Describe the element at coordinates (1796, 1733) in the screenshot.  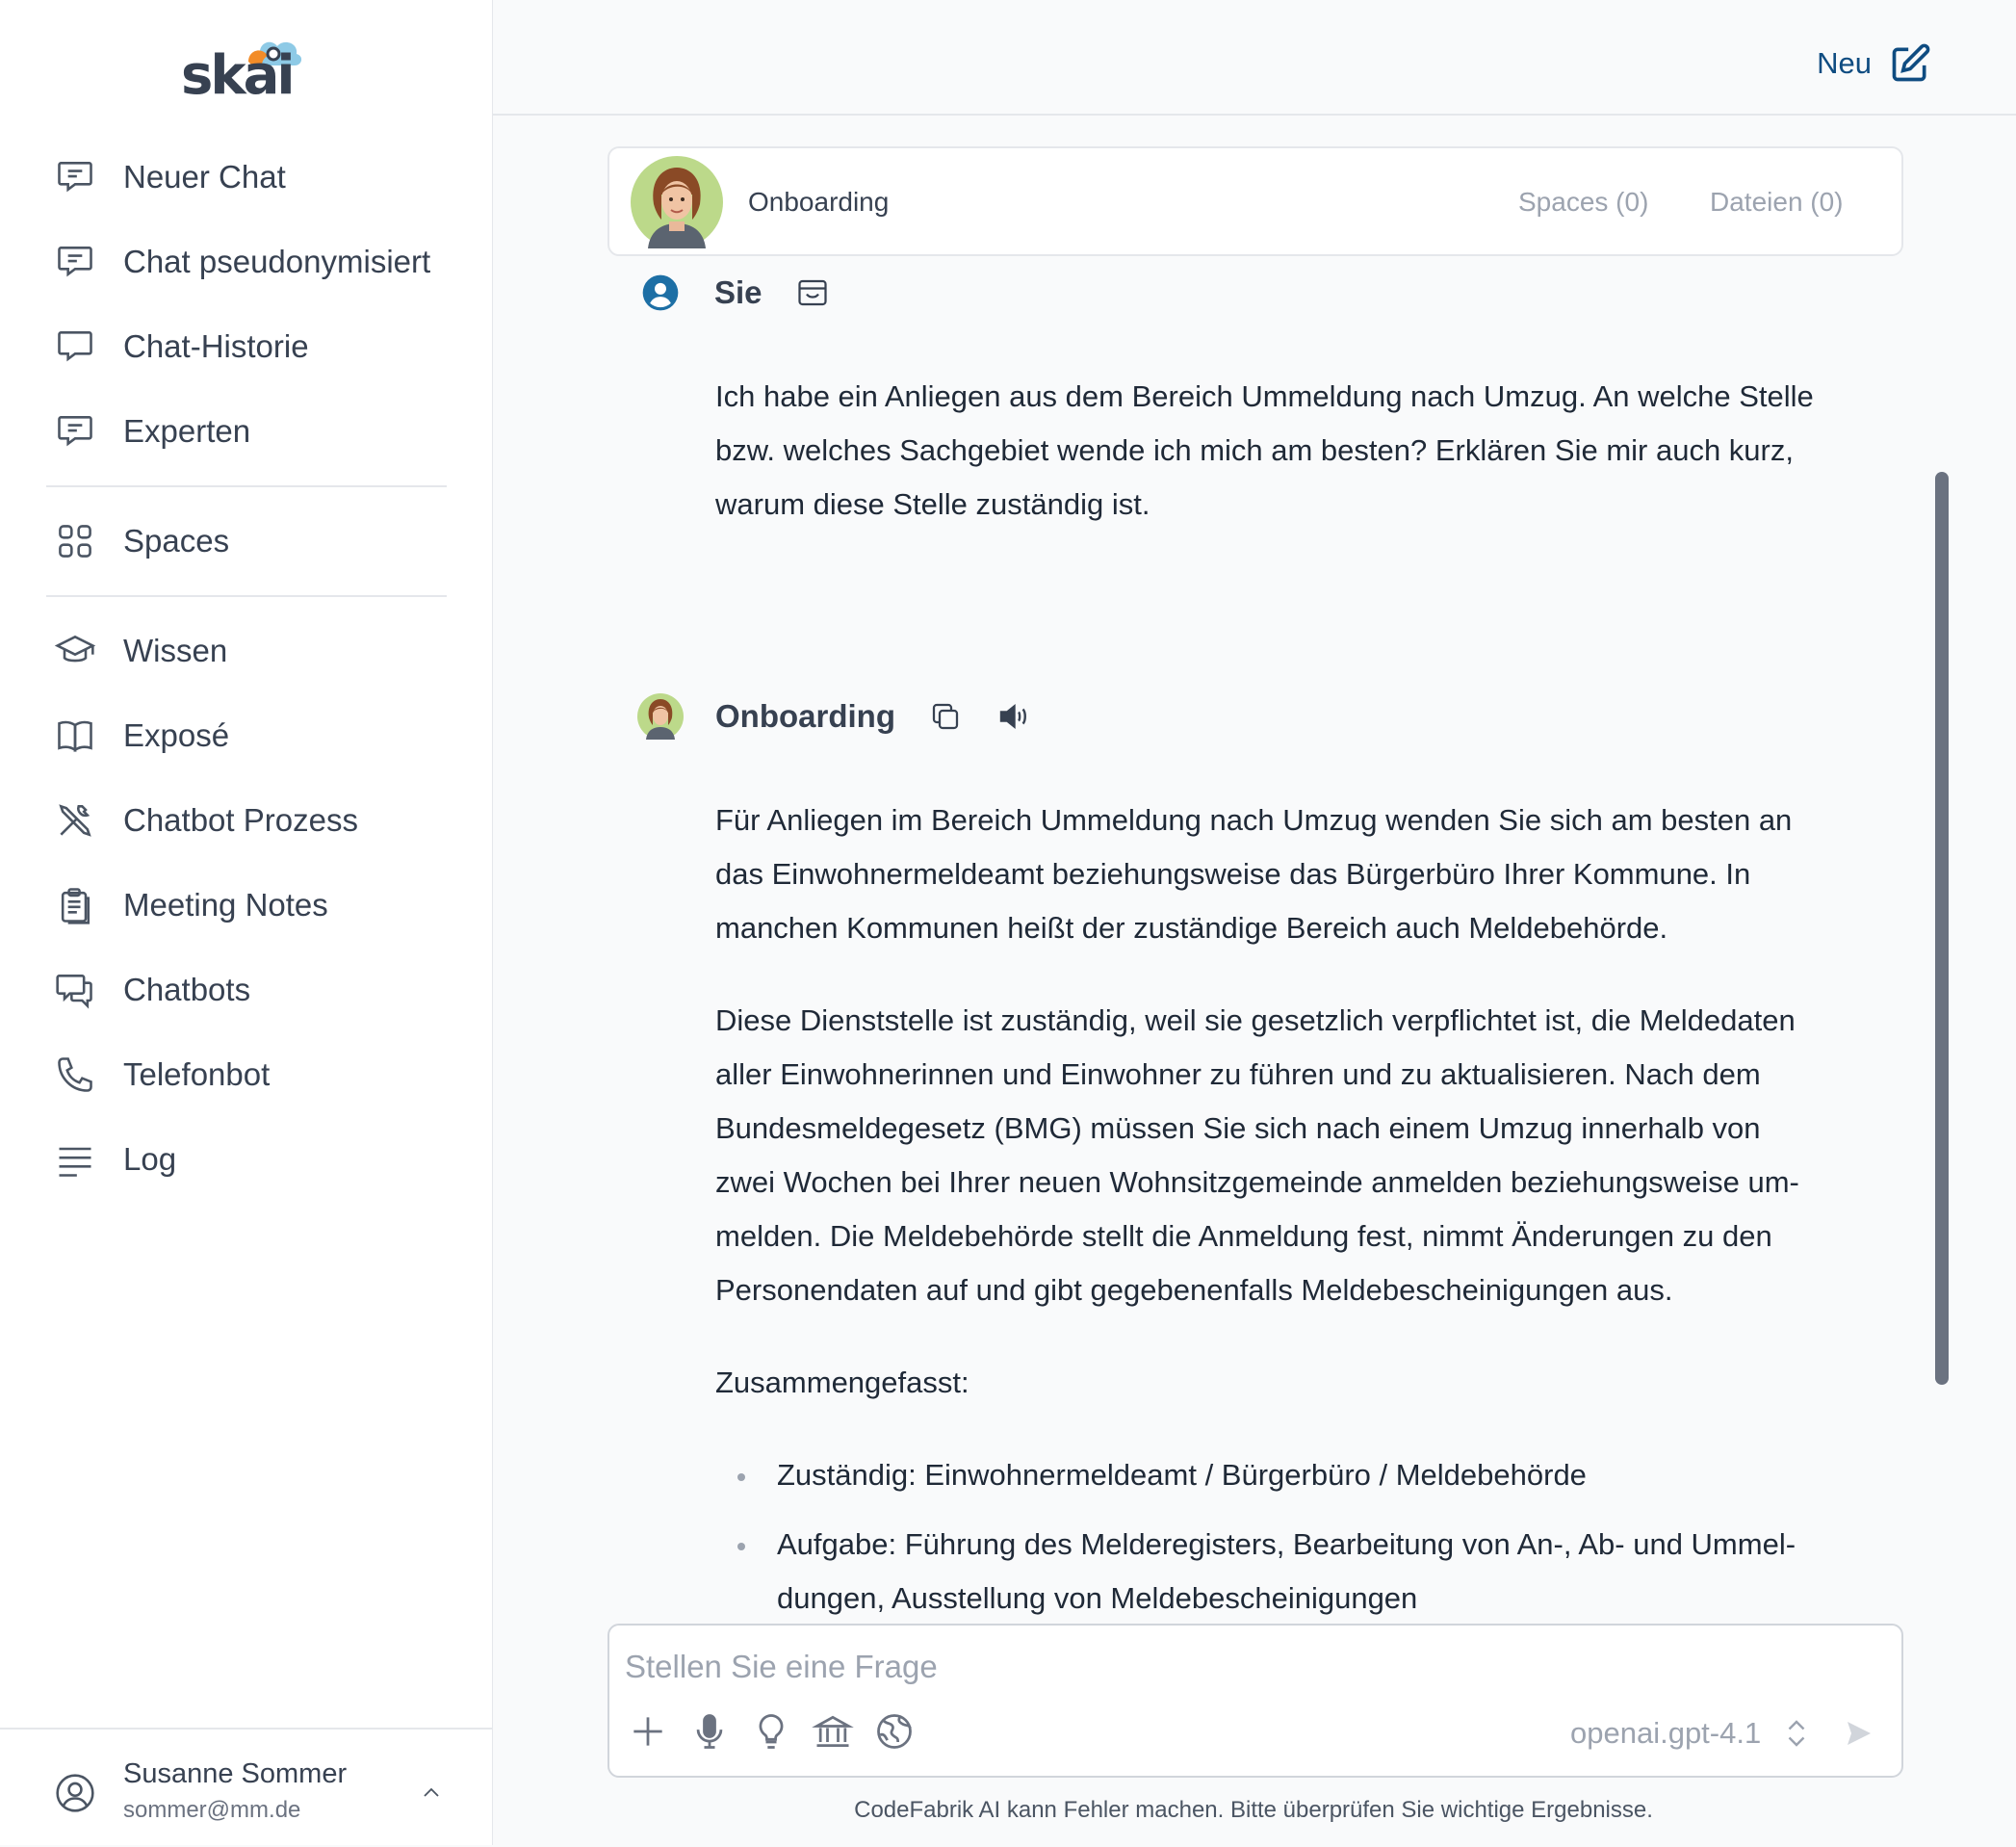
I see `chevron-updown-icon` at that location.